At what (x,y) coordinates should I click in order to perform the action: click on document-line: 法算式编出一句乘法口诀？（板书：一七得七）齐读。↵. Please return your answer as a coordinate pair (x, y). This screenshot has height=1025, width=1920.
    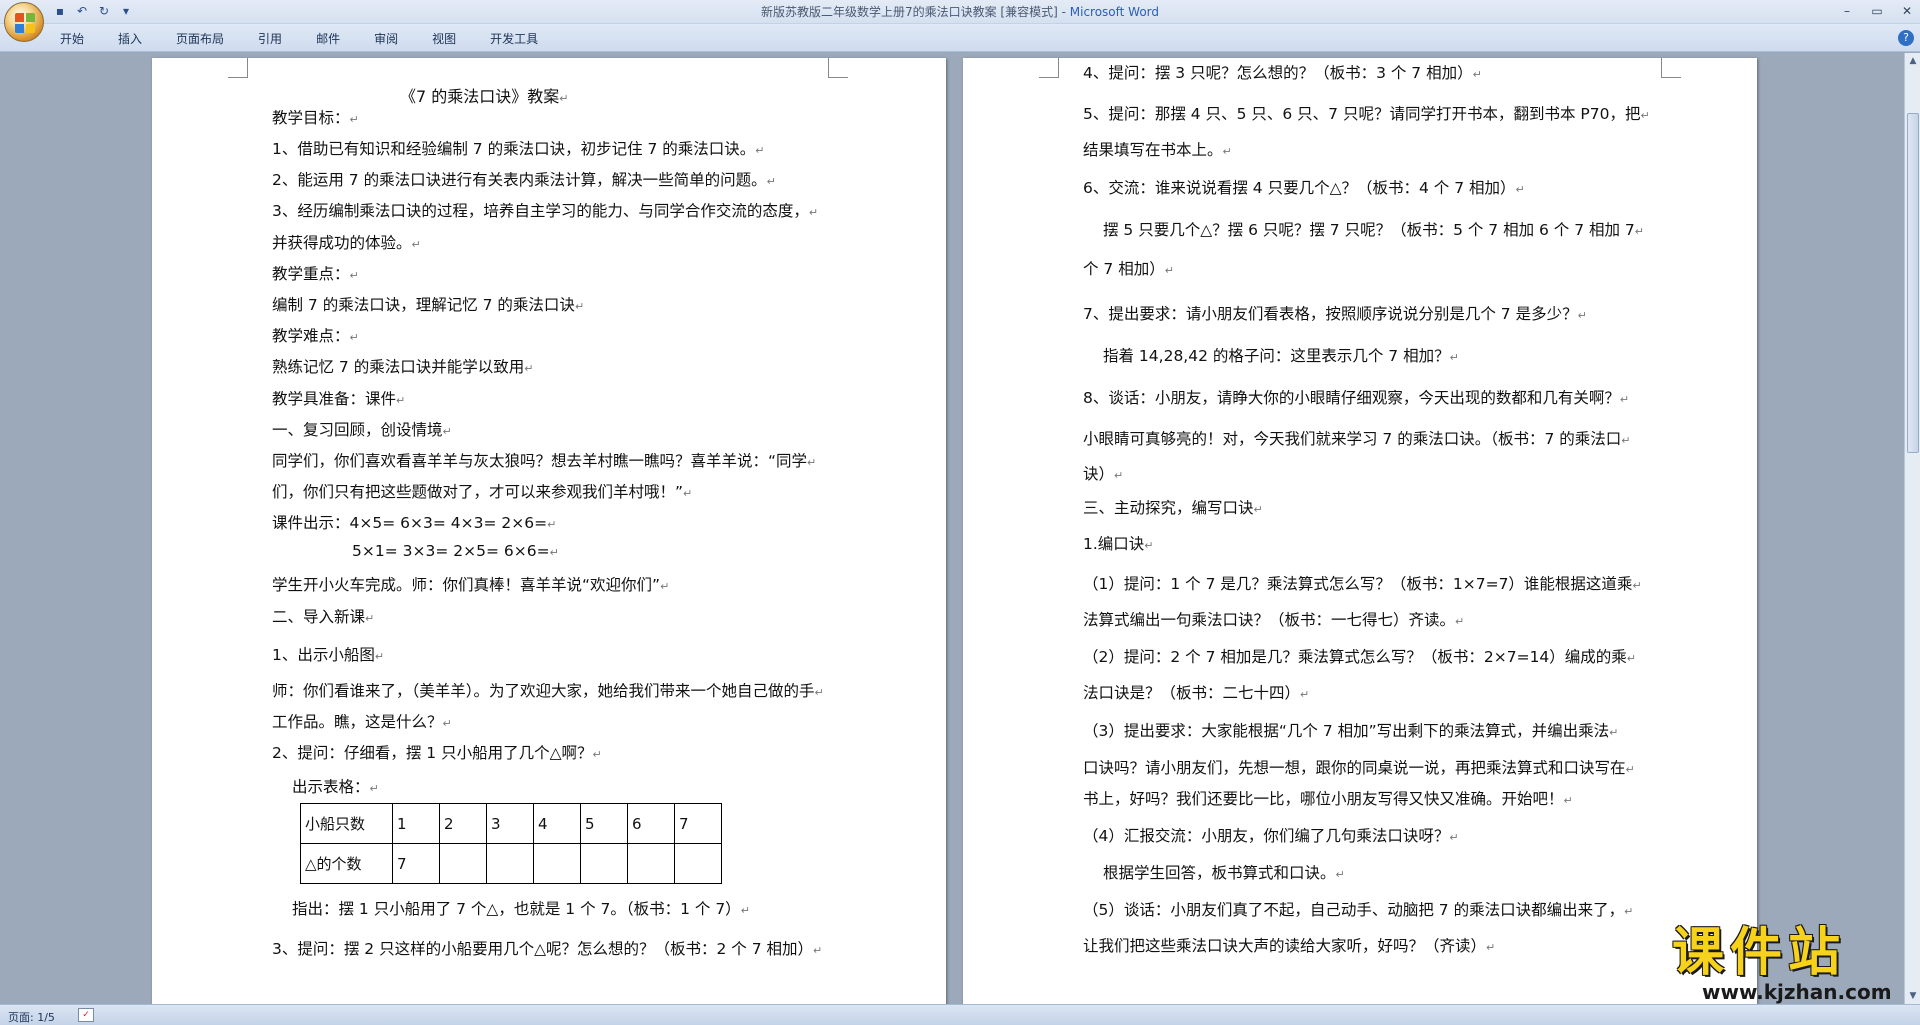
    Looking at the image, I should click on (1274, 620).